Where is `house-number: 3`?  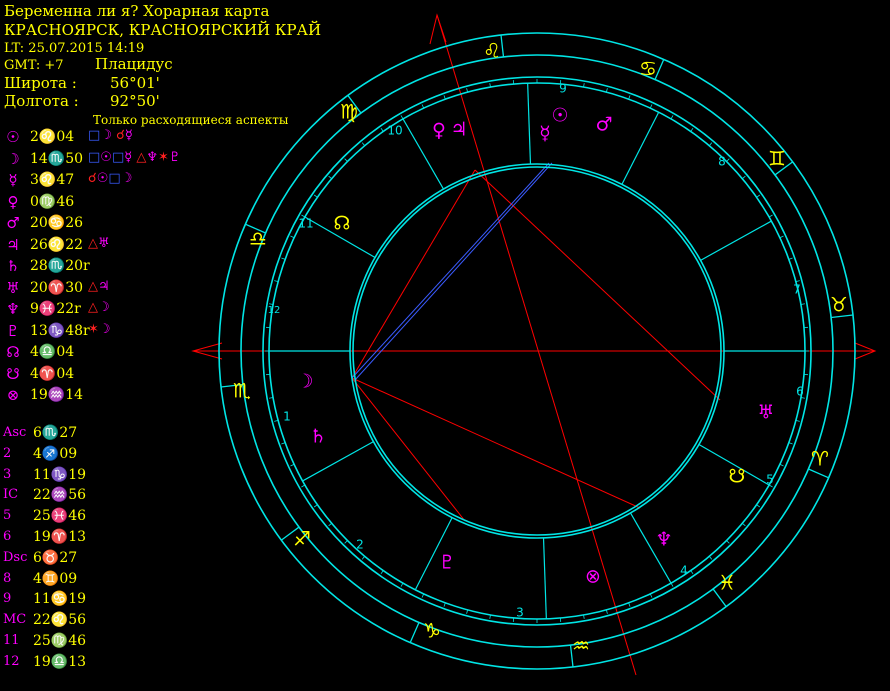 house-number: 3 is located at coordinates (520, 613).